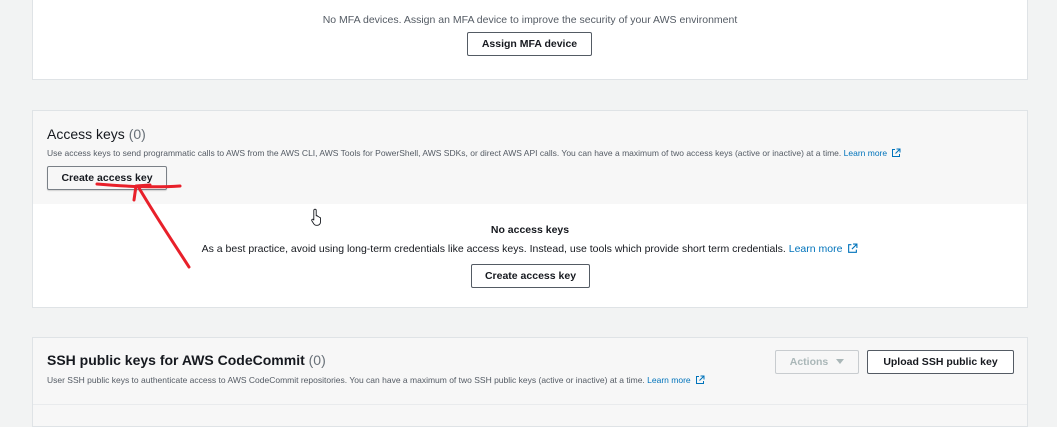 The height and width of the screenshot is (427, 1057). What do you see at coordinates (865, 153) in the screenshot?
I see `access-keys-learn-more-link: Learn more` at bounding box center [865, 153].